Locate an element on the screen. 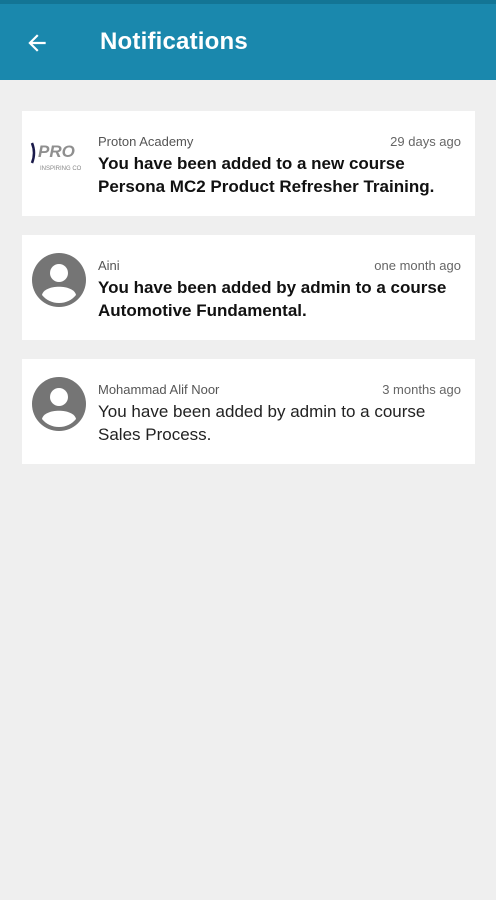 This screenshot has height=900, width=496. notification-time: one month ago is located at coordinates (417, 265).